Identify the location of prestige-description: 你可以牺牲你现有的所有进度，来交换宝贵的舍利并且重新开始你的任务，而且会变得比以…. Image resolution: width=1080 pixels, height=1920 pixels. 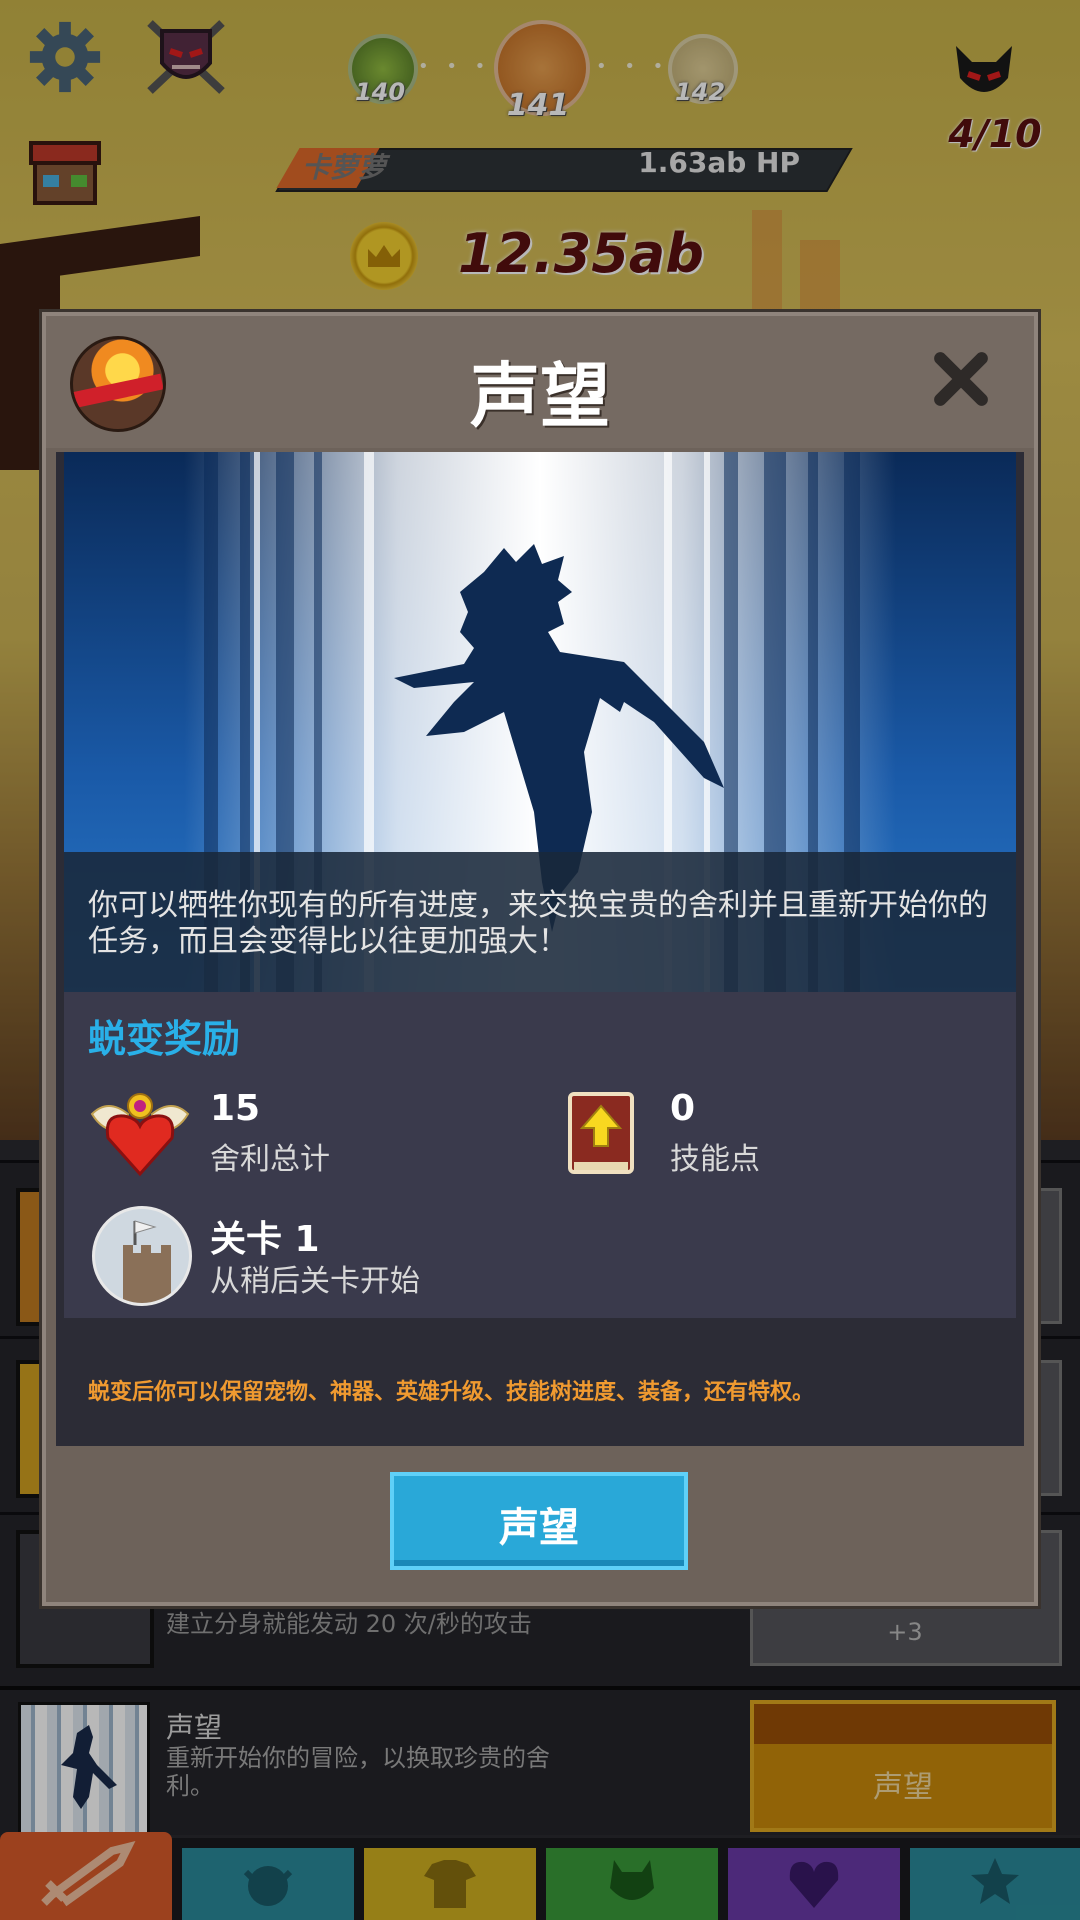
(538, 923).